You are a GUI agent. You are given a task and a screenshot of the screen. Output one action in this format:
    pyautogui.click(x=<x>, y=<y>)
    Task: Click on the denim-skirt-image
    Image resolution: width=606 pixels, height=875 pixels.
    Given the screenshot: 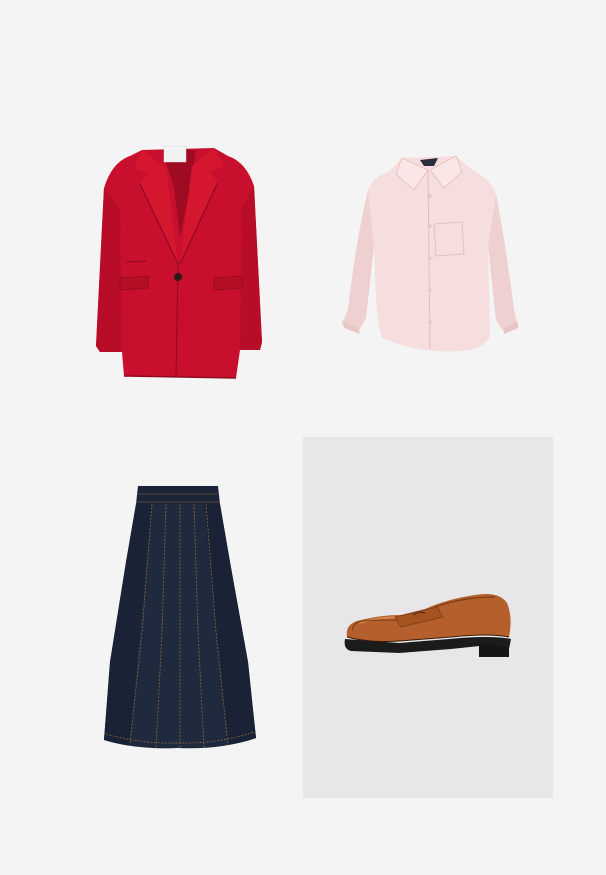 What is the action you would take?
    pyautogui.click(x=179, y=617)
    